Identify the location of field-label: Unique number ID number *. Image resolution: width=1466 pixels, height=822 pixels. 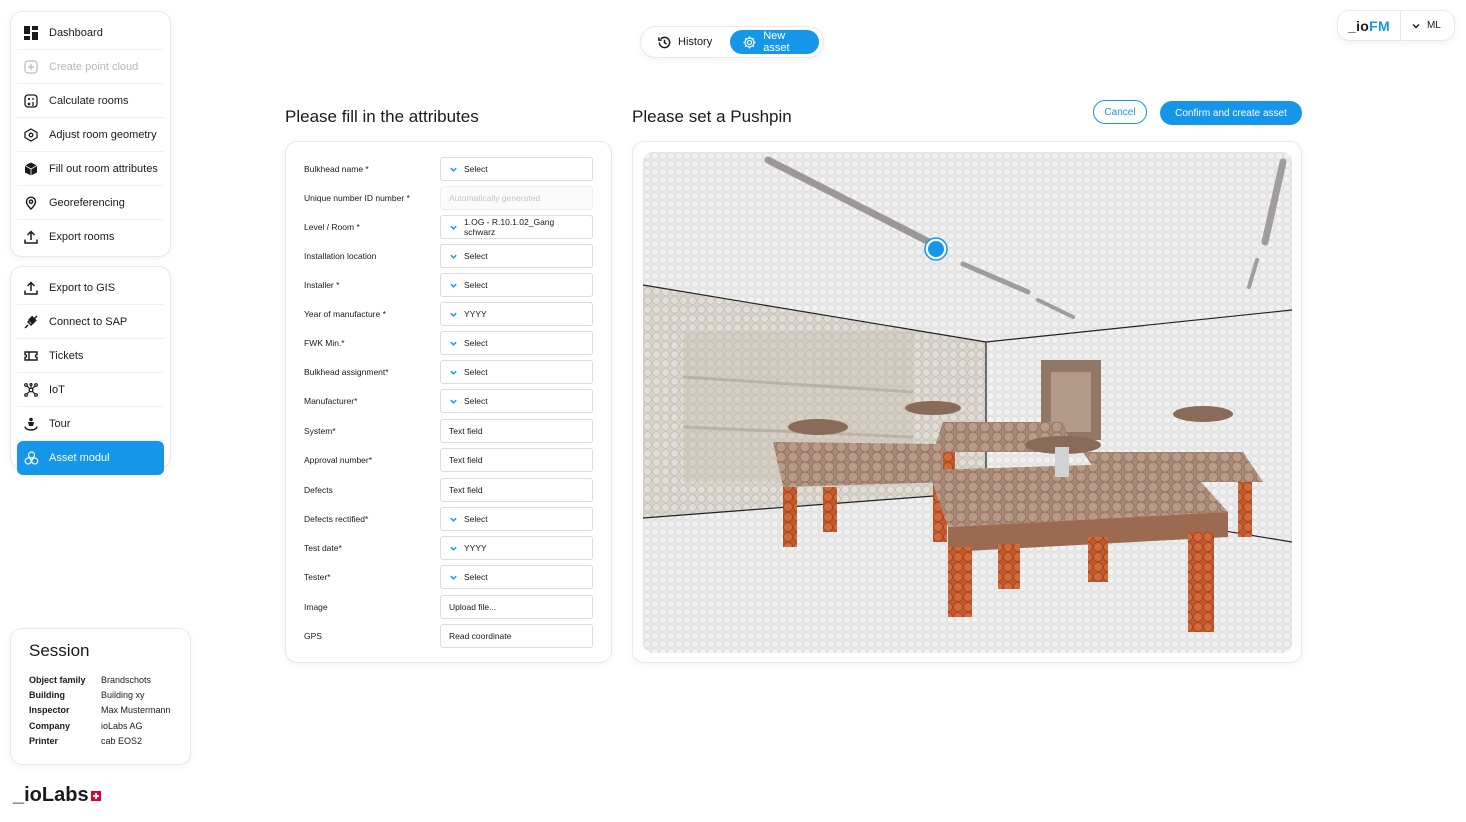
(357, 198).